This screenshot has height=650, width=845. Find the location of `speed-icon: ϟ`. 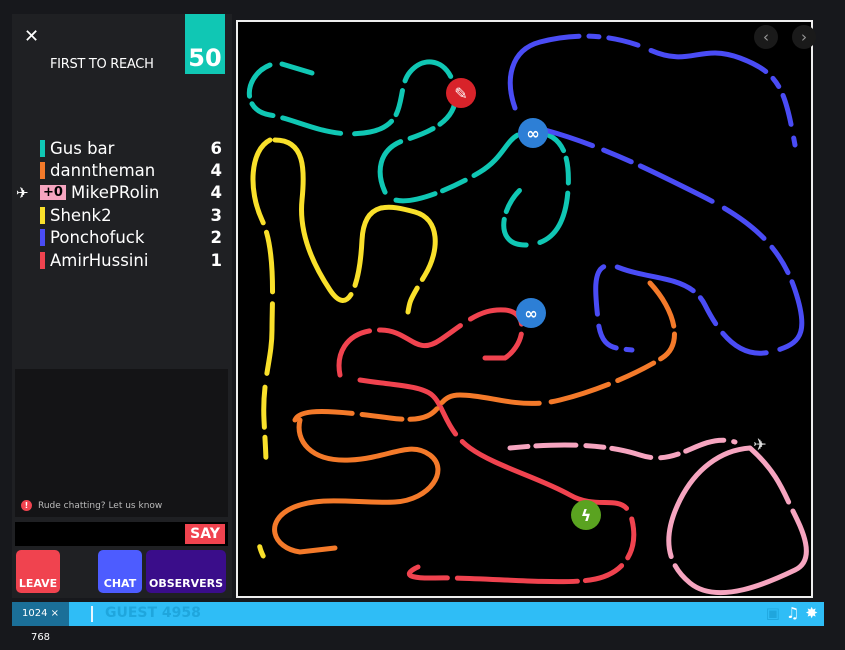

speed-icon: ϟ is located at coordinates (586, 515).